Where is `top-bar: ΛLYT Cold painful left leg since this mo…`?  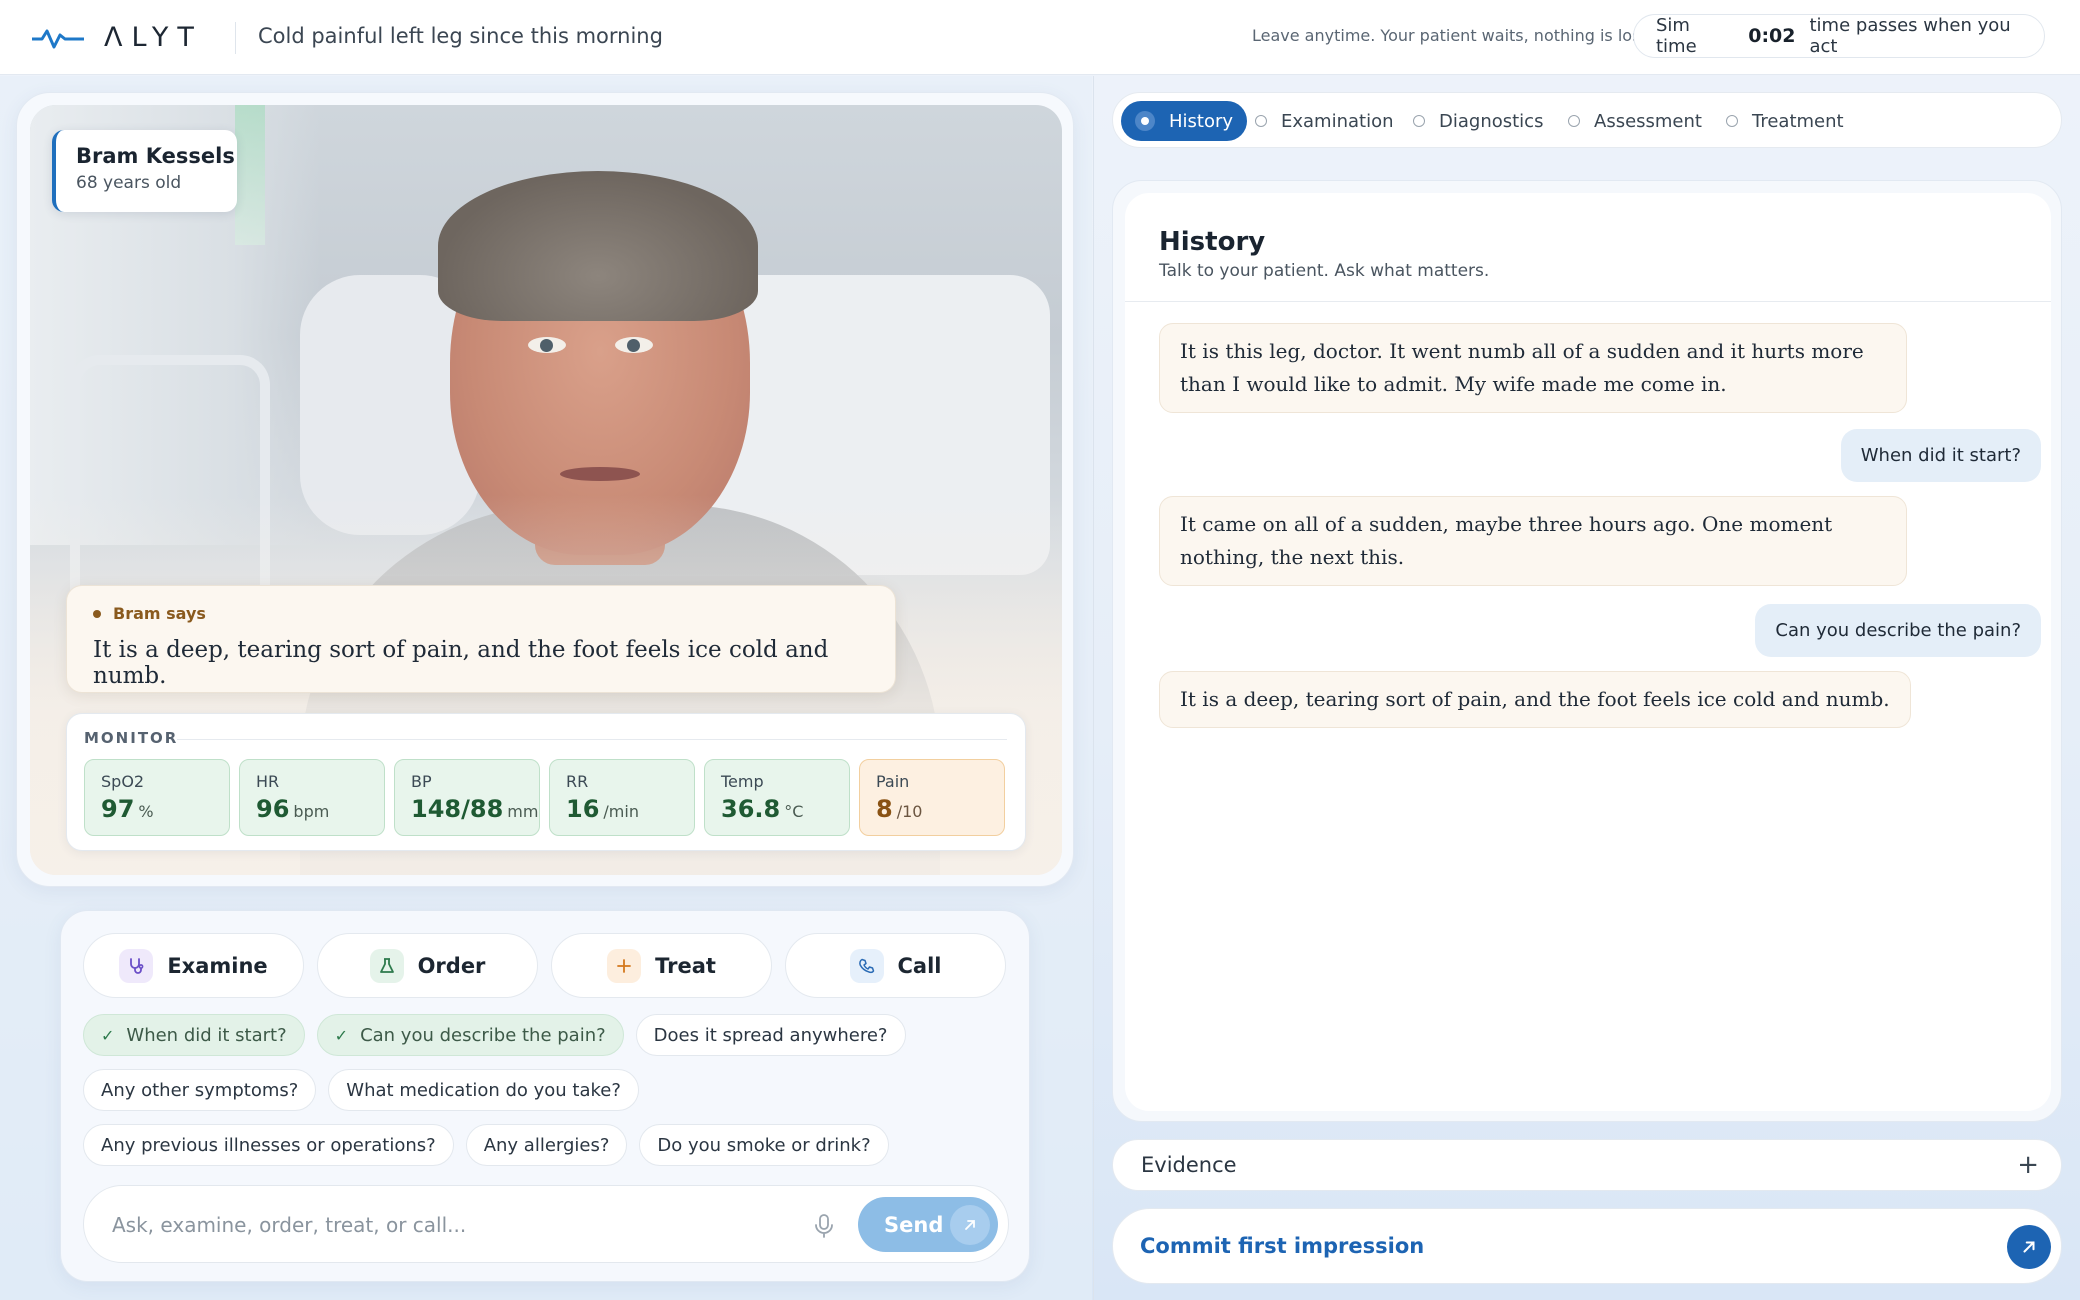
top-bar: ΛLYT Cold painful left leg since this mo… is located at coordinates (1040, 37).